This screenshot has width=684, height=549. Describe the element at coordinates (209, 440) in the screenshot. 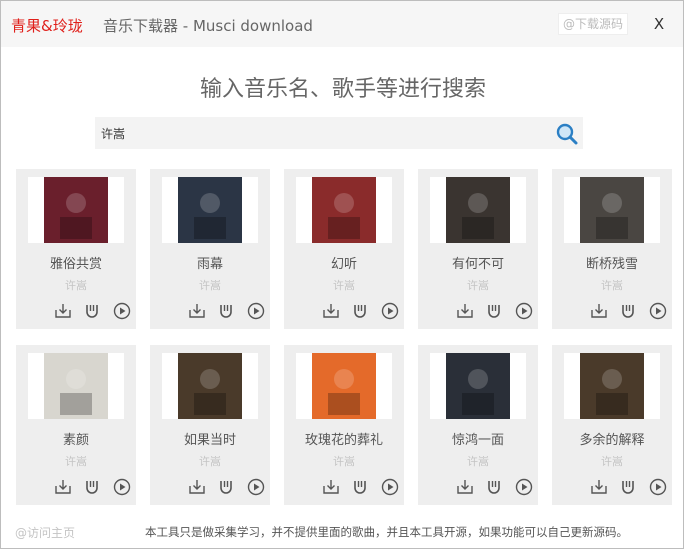

I see `song-title: 如果当时` at that location.